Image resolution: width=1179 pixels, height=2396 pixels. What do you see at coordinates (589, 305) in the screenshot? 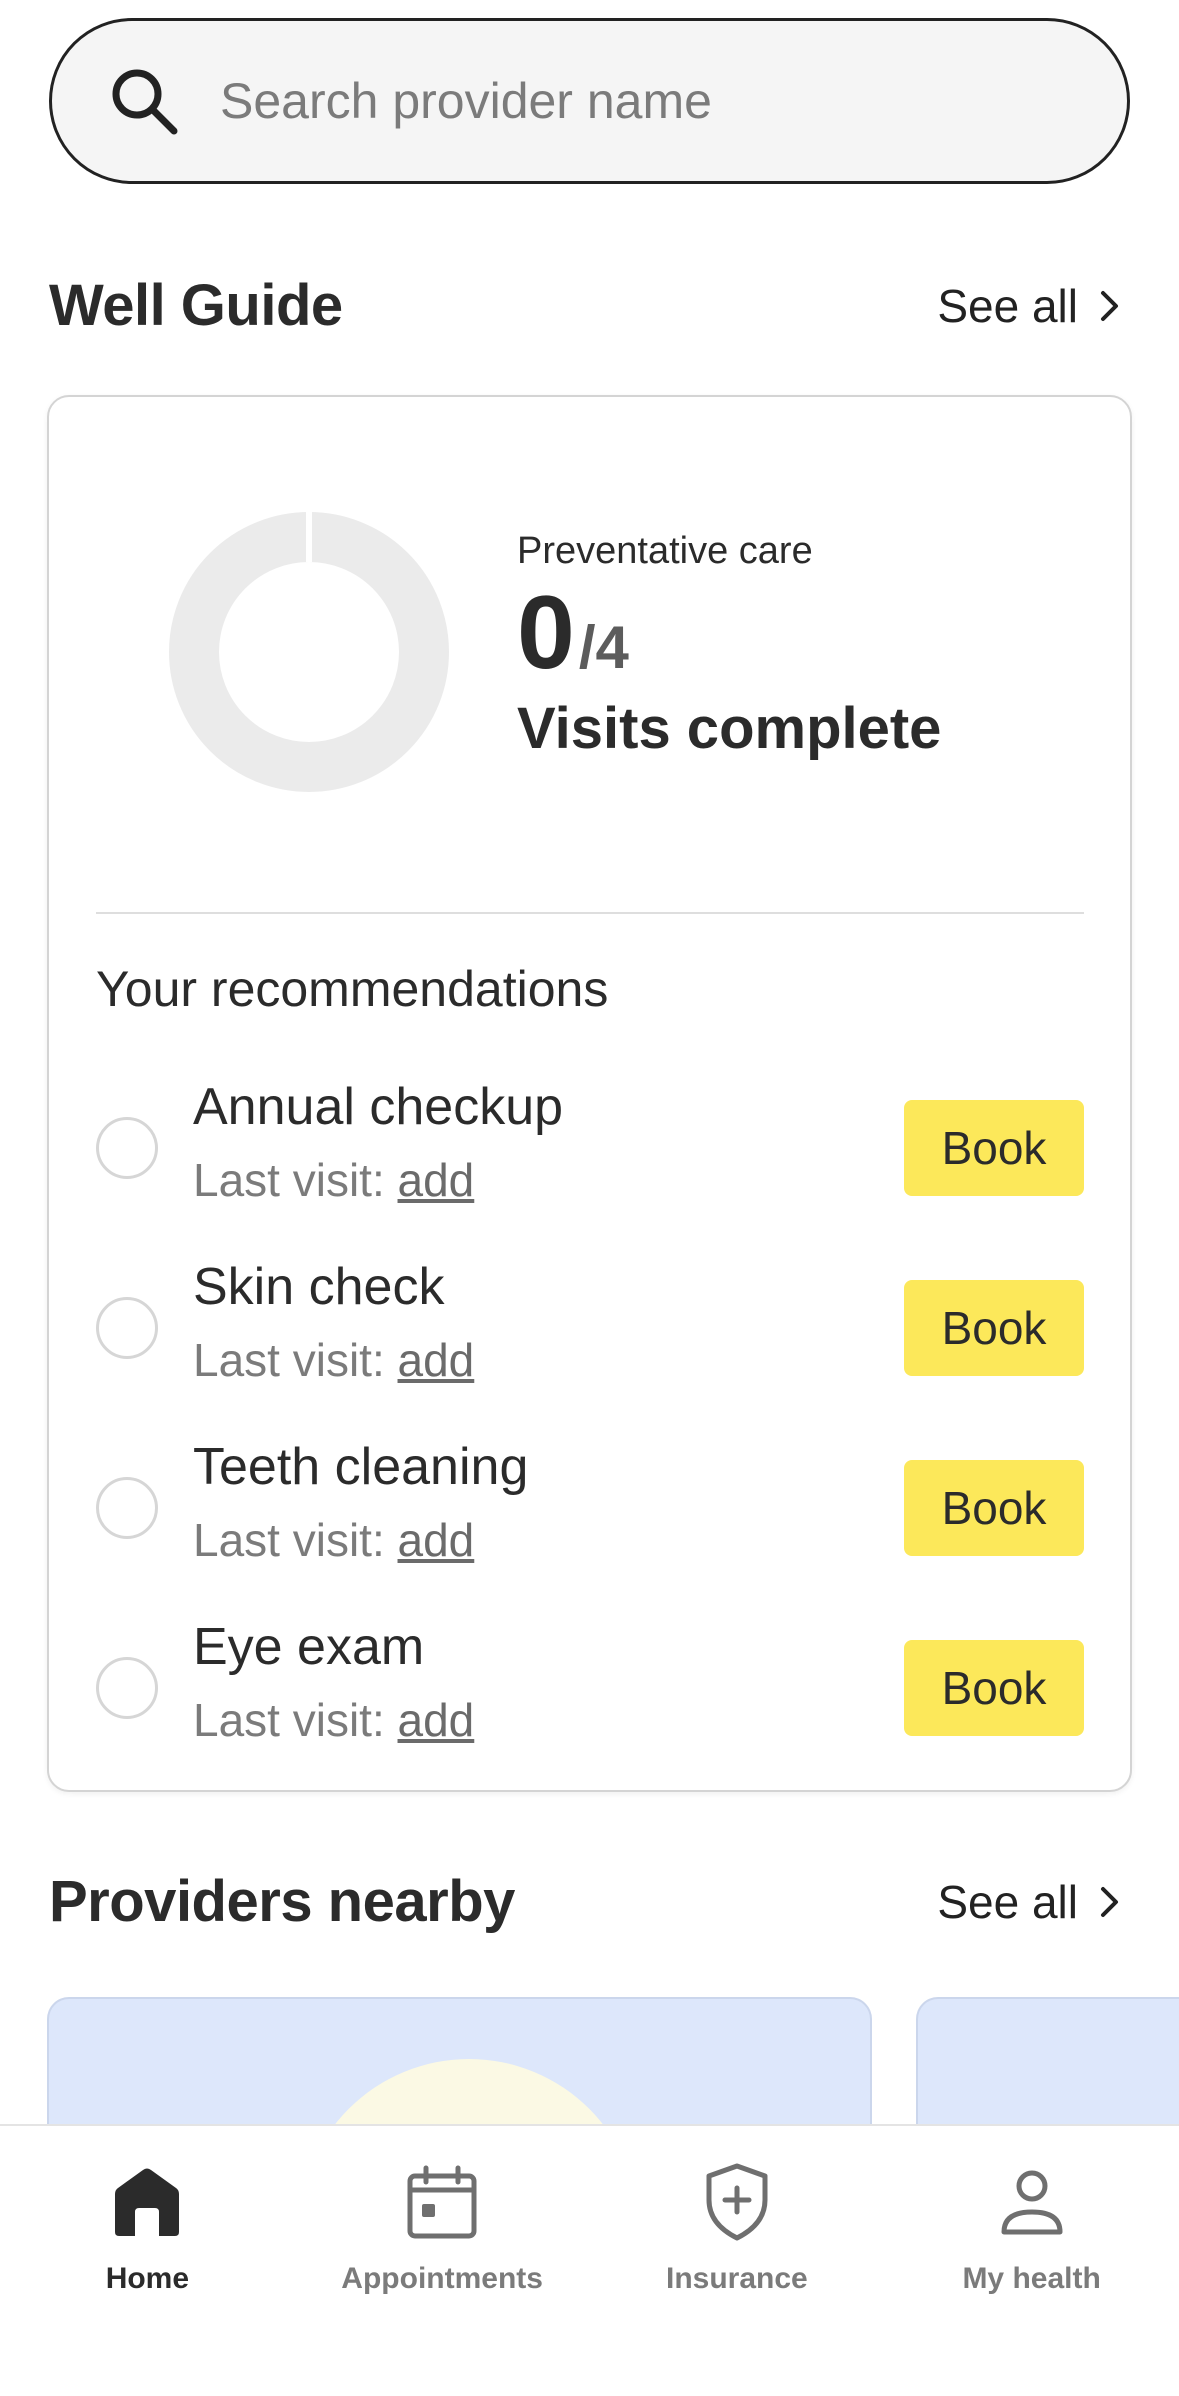
I see `well-guide-header: Well Guide See all` at bounding box center [589, 305].